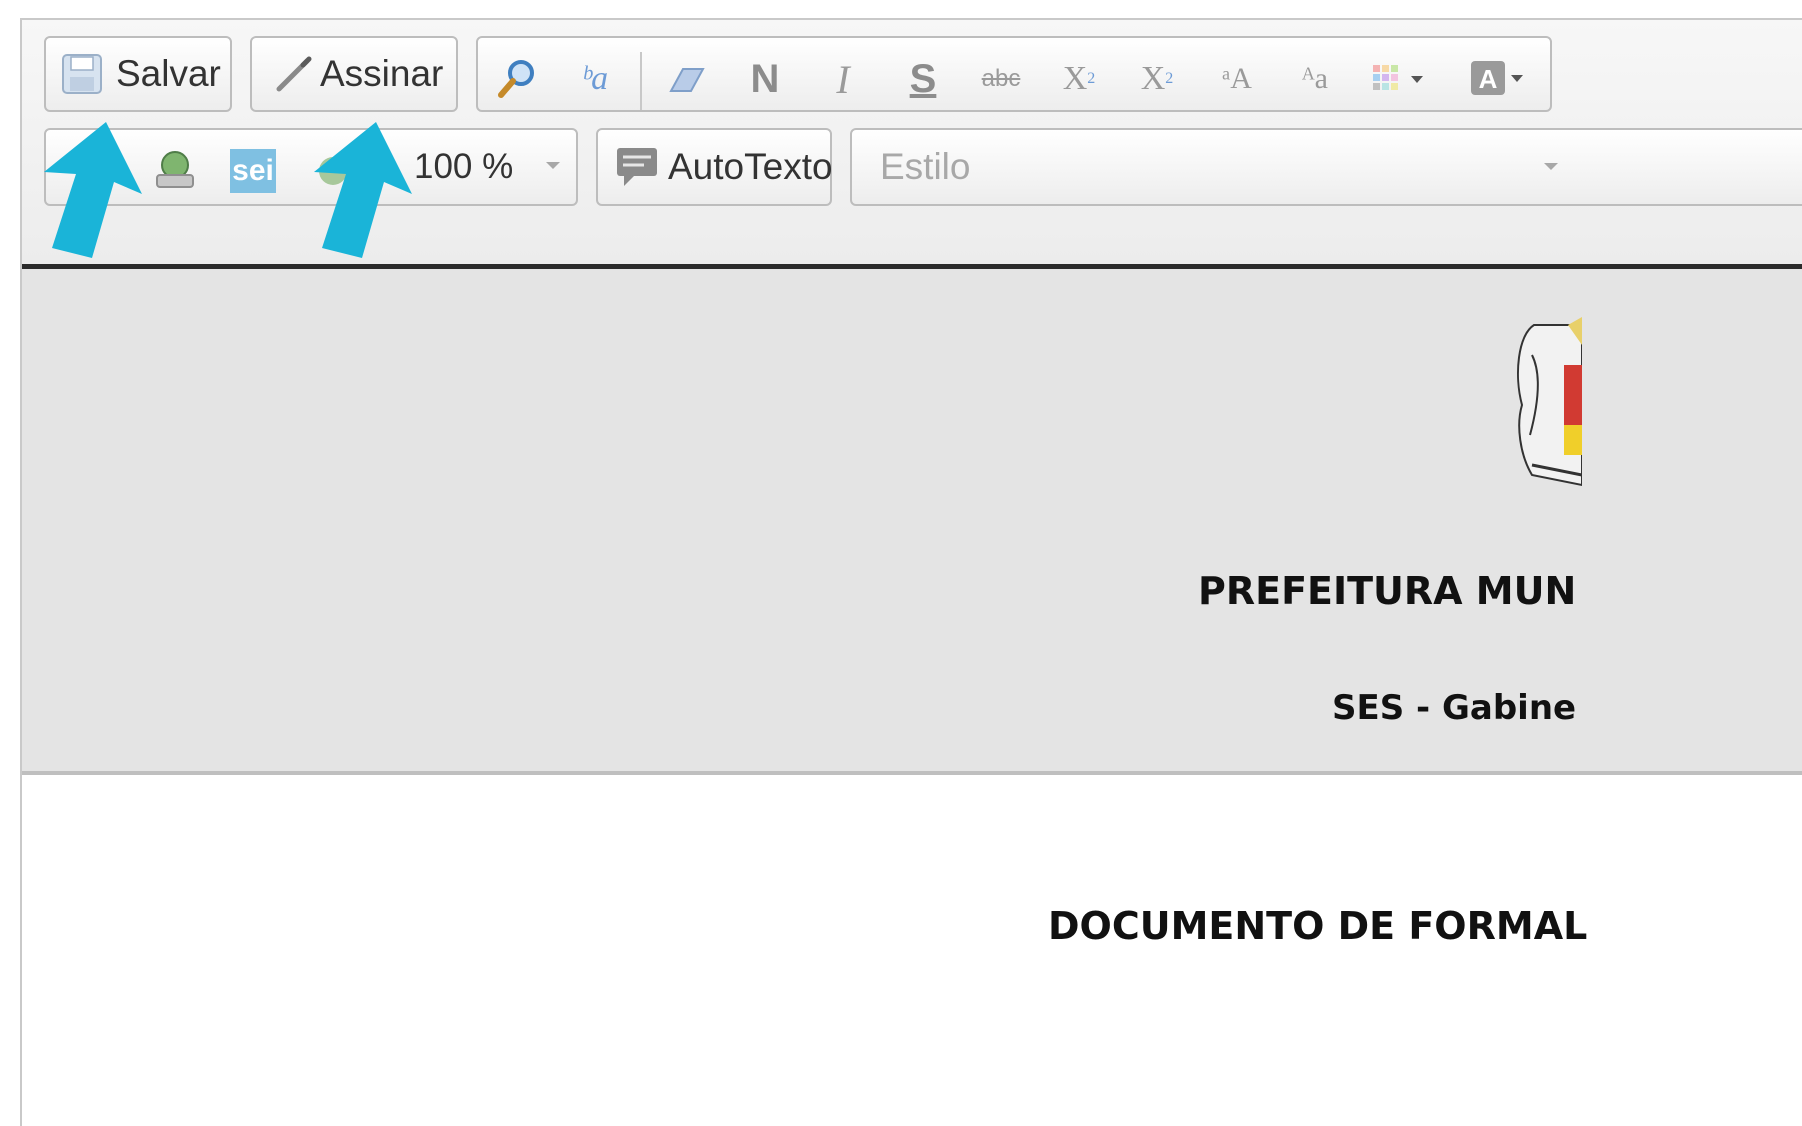  I want to click on header-line-2: SES - Gabine, so click(1454, 708).